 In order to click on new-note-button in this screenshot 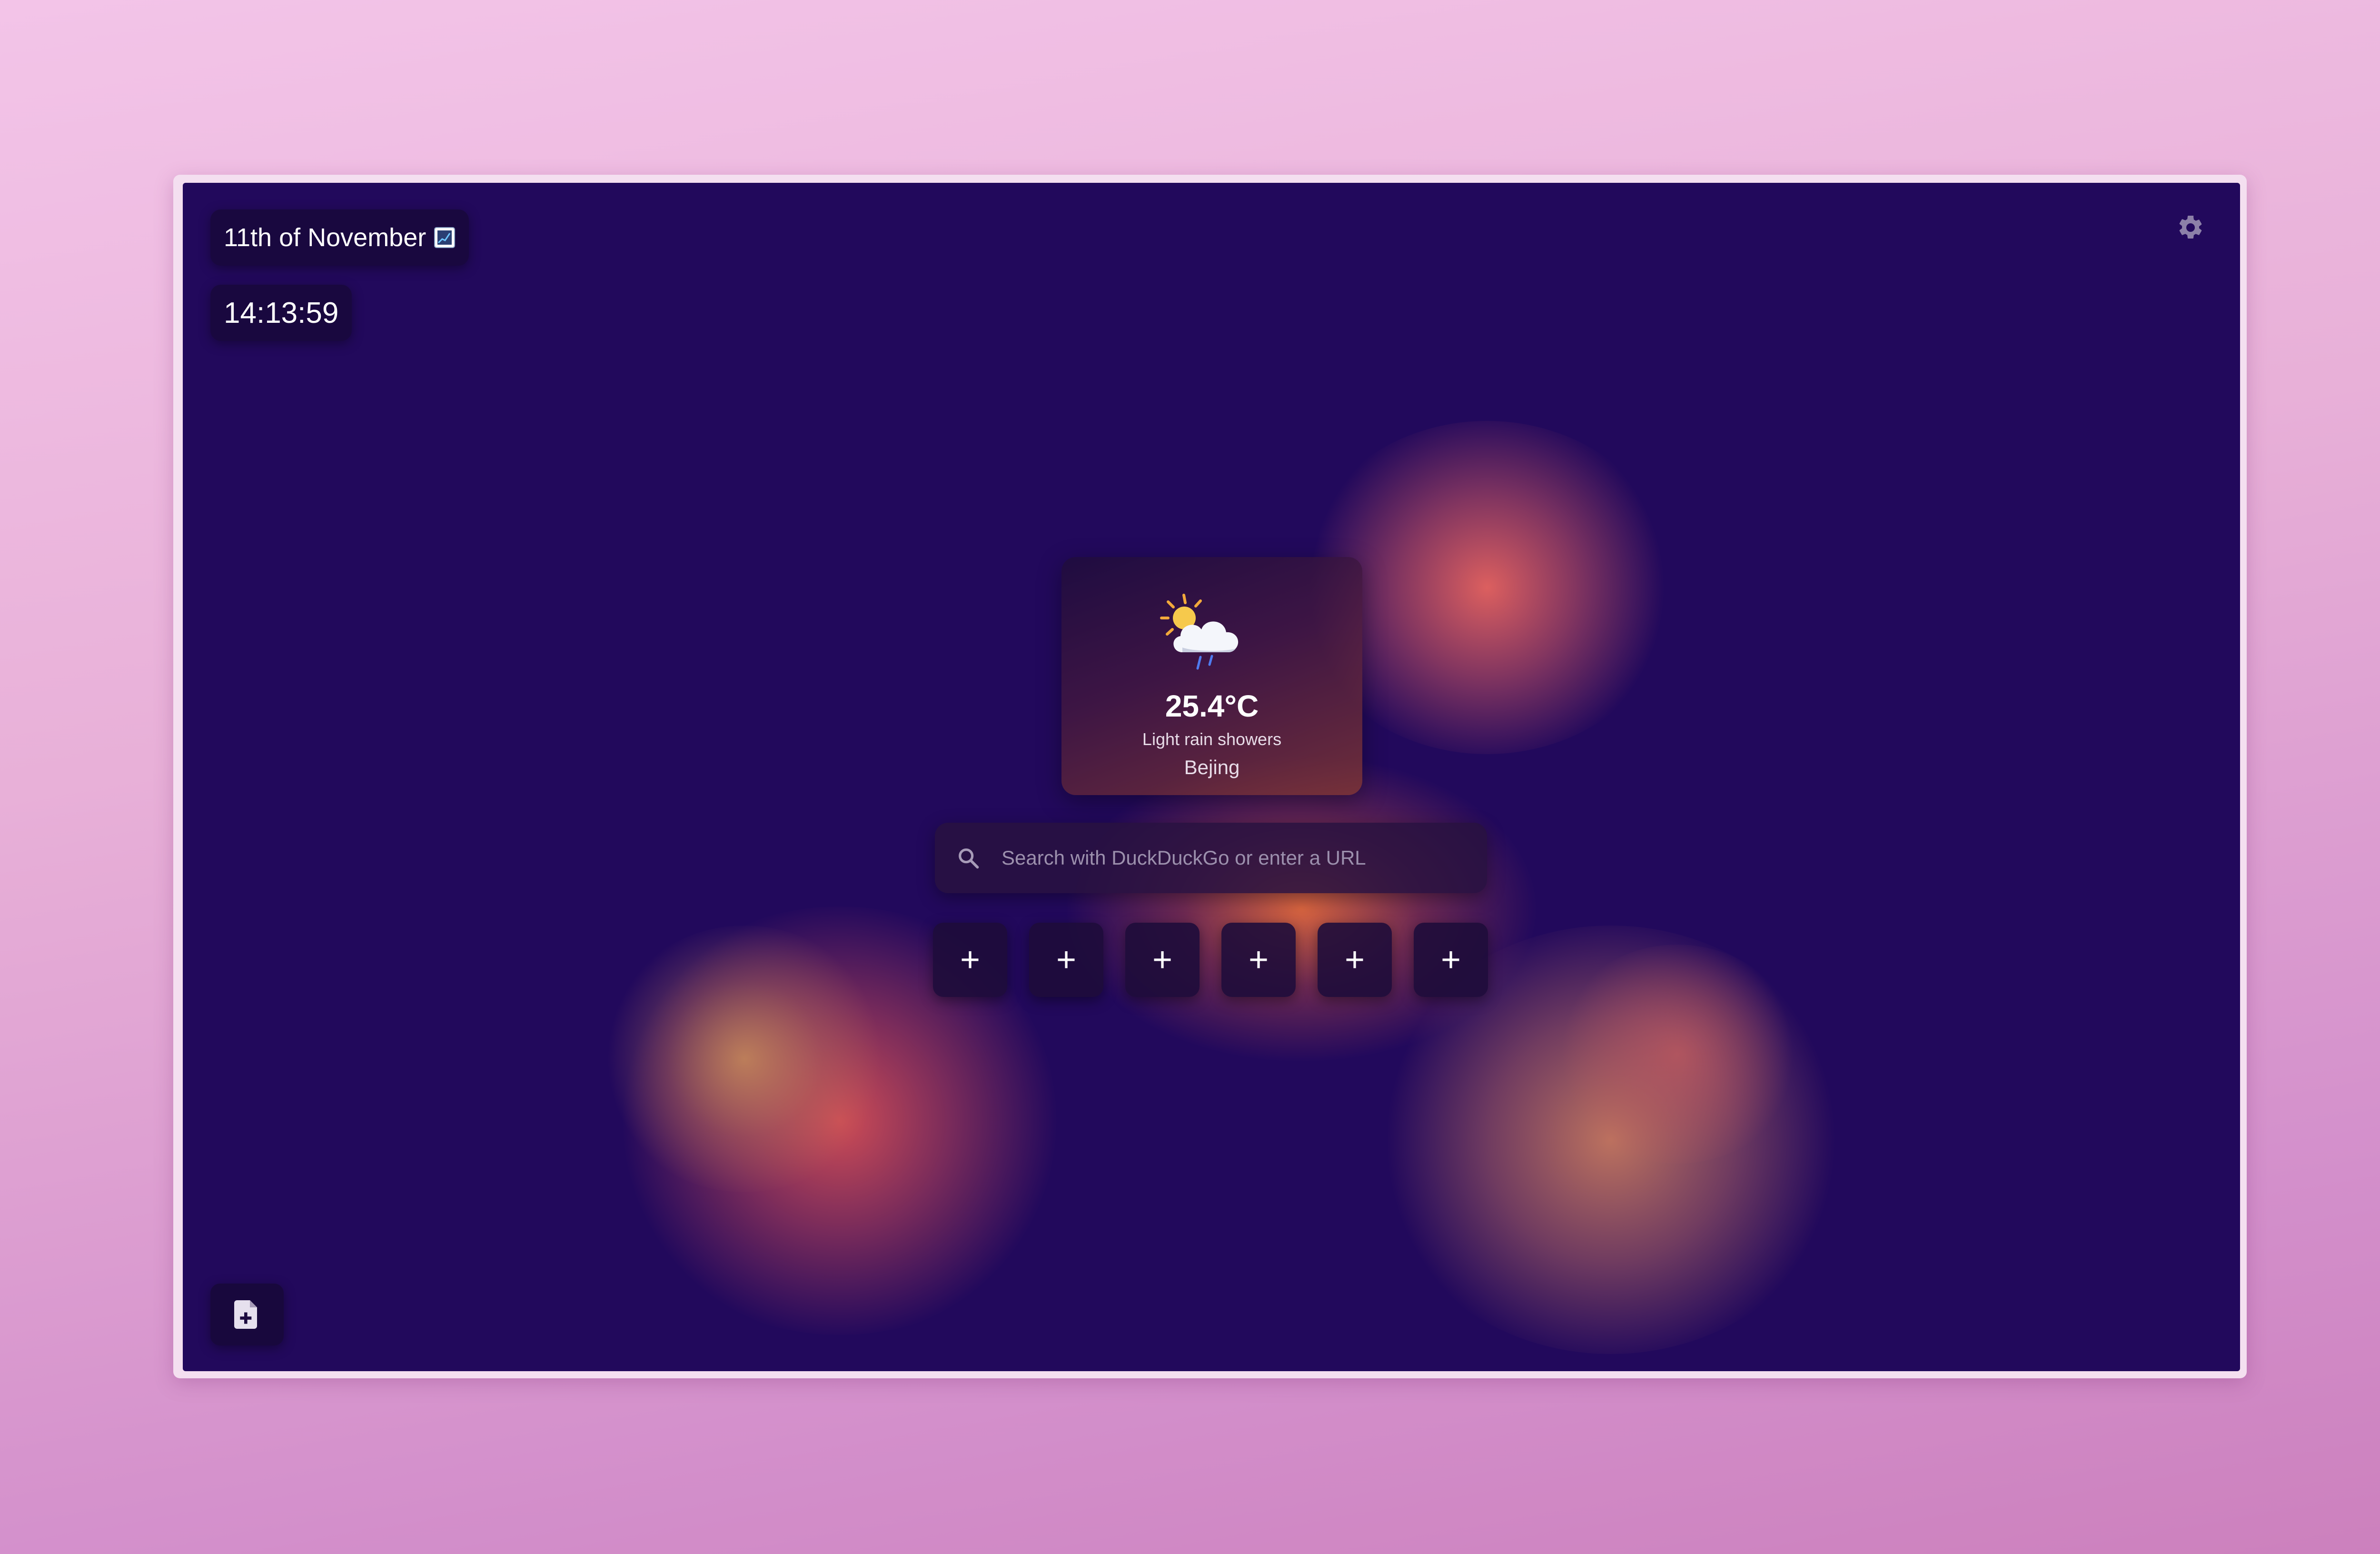, I will do `click(247, 1314)`.